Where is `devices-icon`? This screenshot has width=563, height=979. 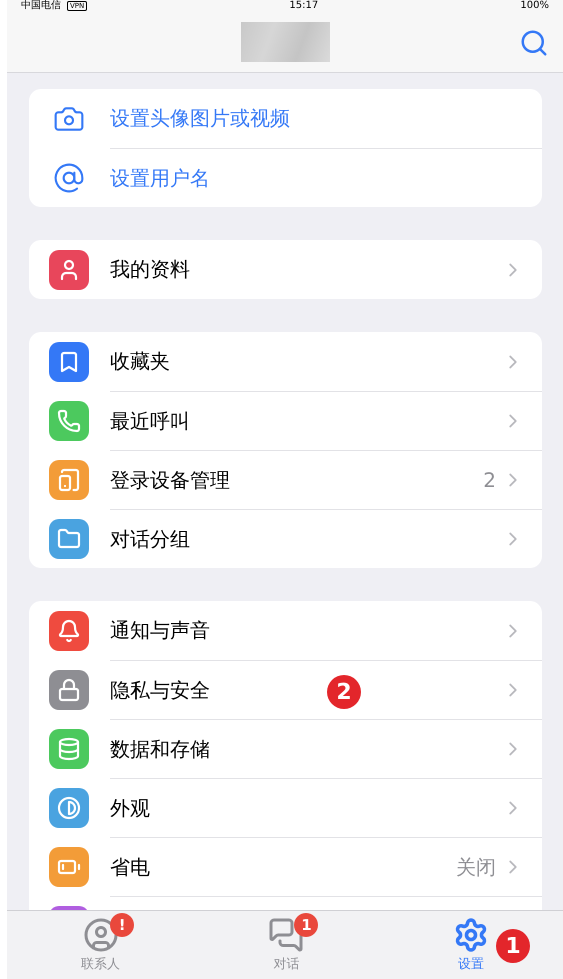
devices-icon is located at coordinates (69, 480).